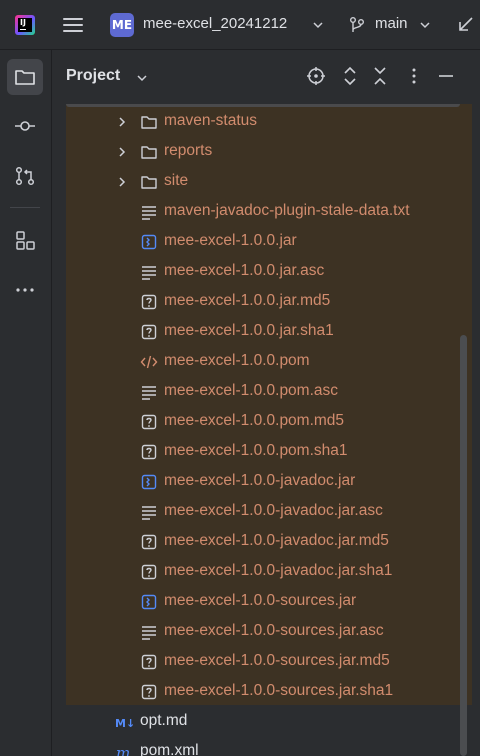 The height and width of the screenshot is (756, 480). I want to click on structure-icon, so click(25, 240).